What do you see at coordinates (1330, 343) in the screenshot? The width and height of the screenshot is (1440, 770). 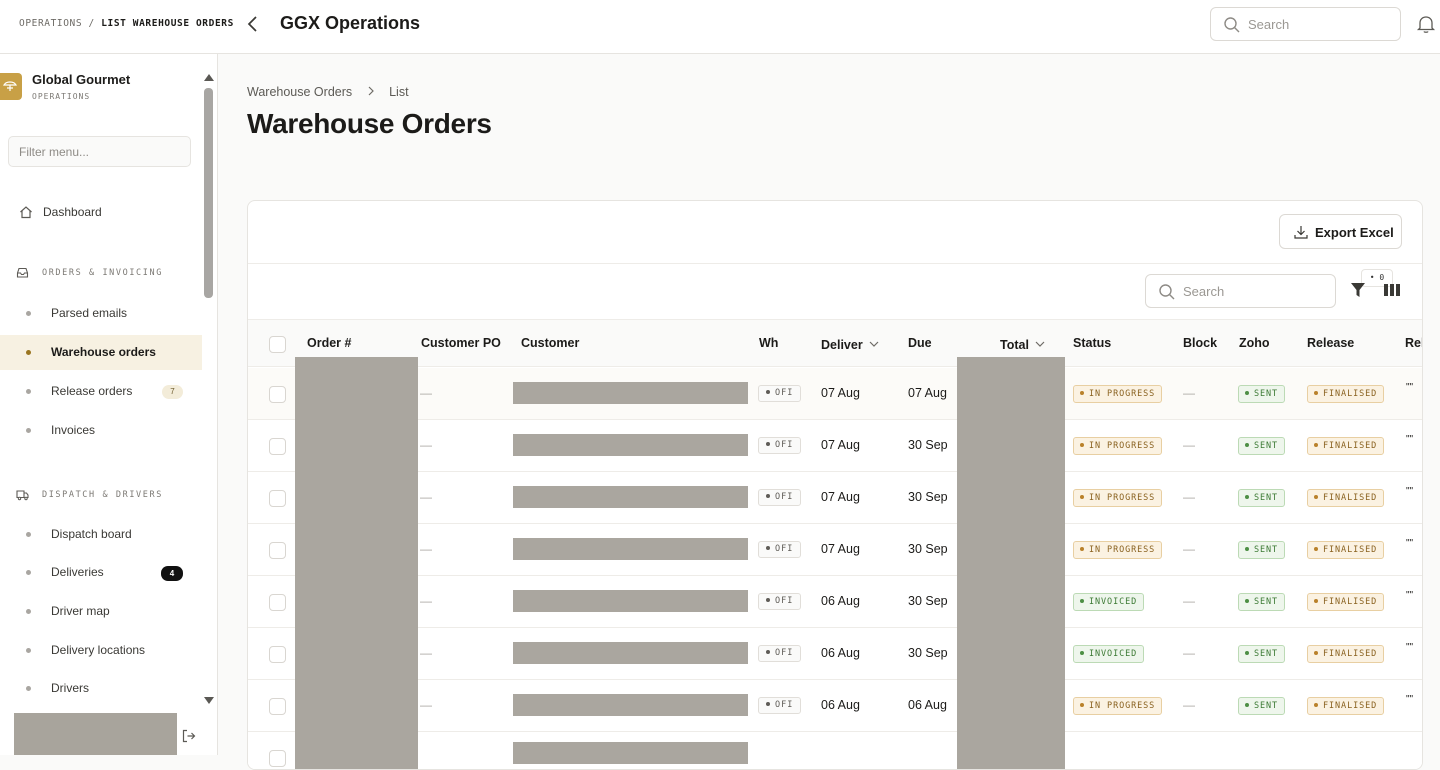 I see `column-release: Release` at bounding box center [1330, 343].